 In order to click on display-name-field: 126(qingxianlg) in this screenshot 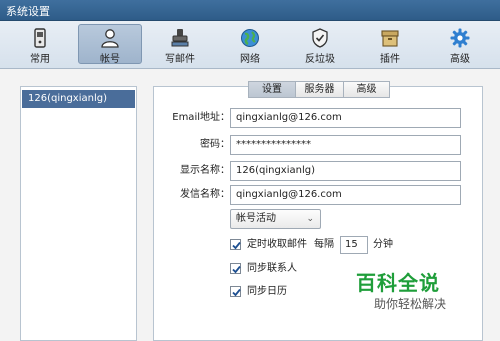, I will do `click(345, 171)`.